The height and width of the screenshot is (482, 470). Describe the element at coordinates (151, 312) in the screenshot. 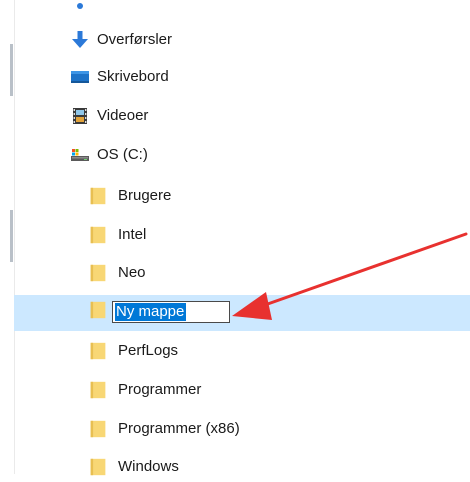

I see `rename-selected-text: Ny mappe` at that location.